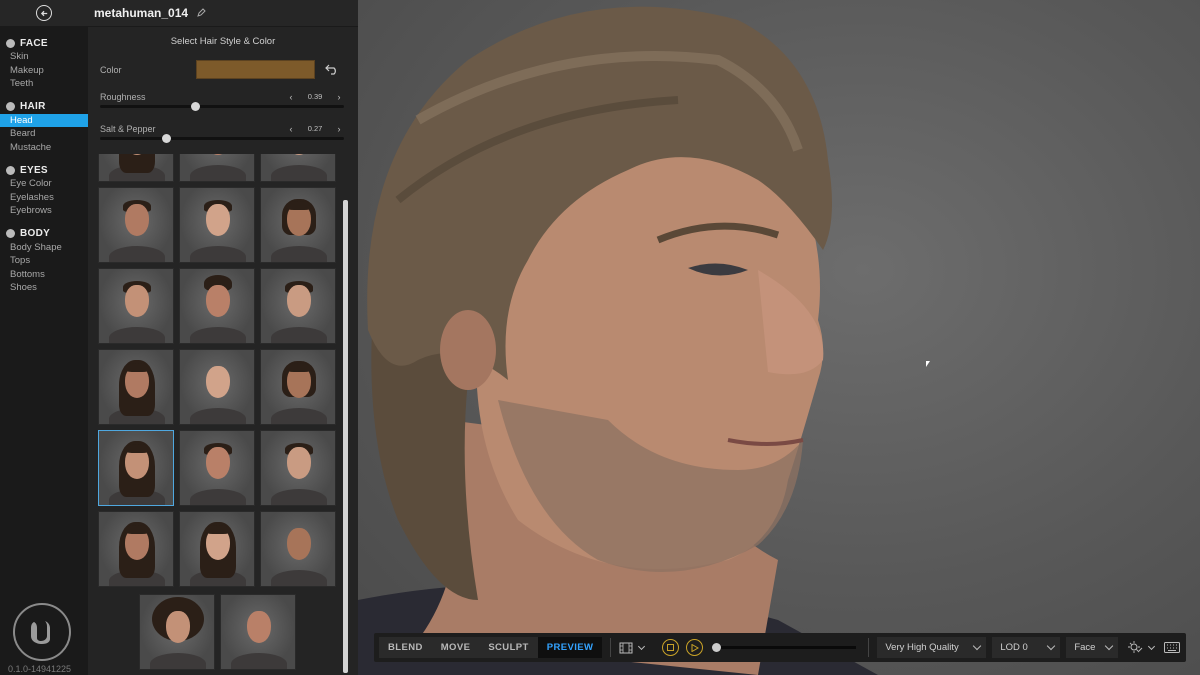 The height and width of the screenshot is (675, 1200). I want to click on nav-item-eyelashes: Eyelashes, so click(44, 198).